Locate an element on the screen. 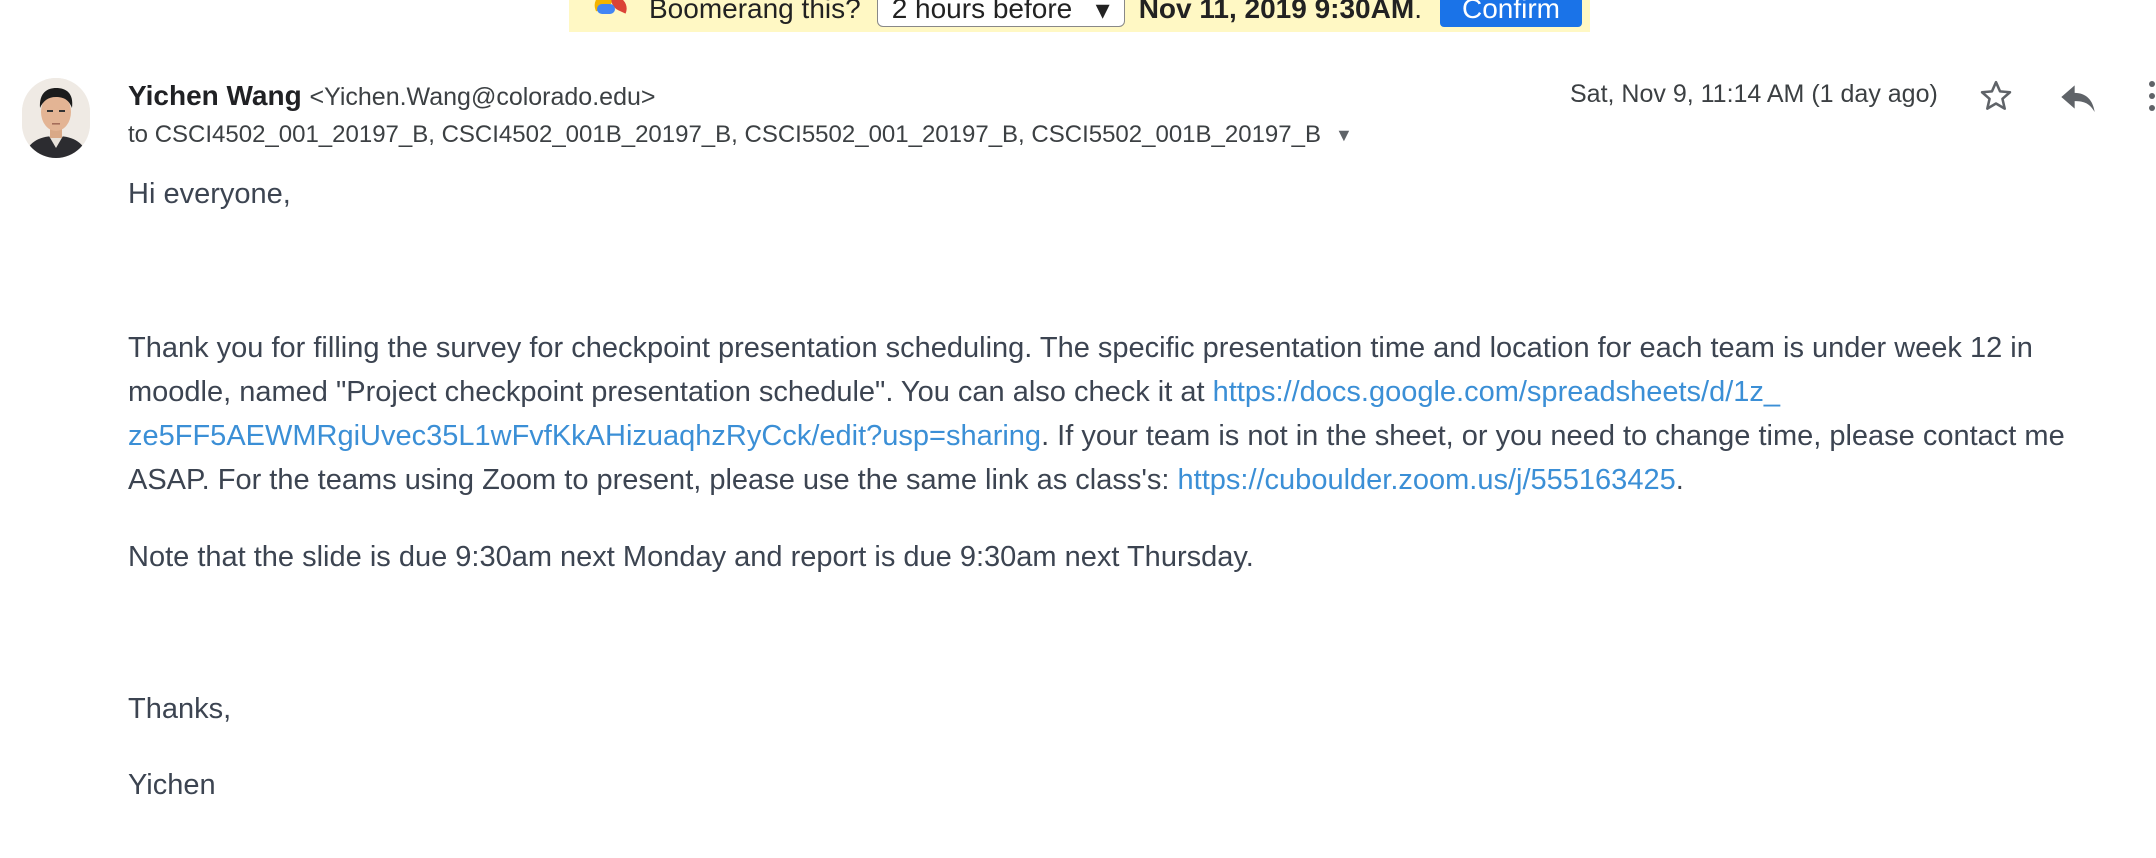  boomerang-time-select: 2 hours before ▾ is located at coordinates (1000, 13).